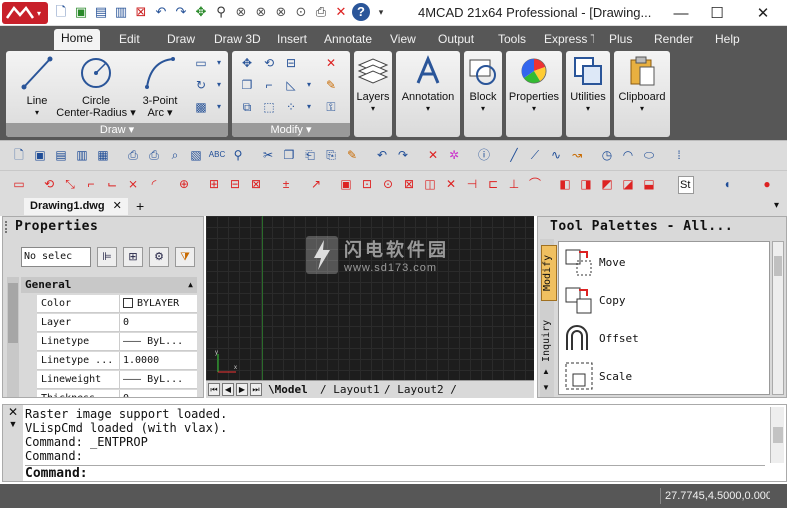 Image resolution: width=787 pixels, height=508 pixels. What do you see at coordinates (37, 87) in the screenshot?
I see `line-button: Line ▾` at bounding box center [37, 87].